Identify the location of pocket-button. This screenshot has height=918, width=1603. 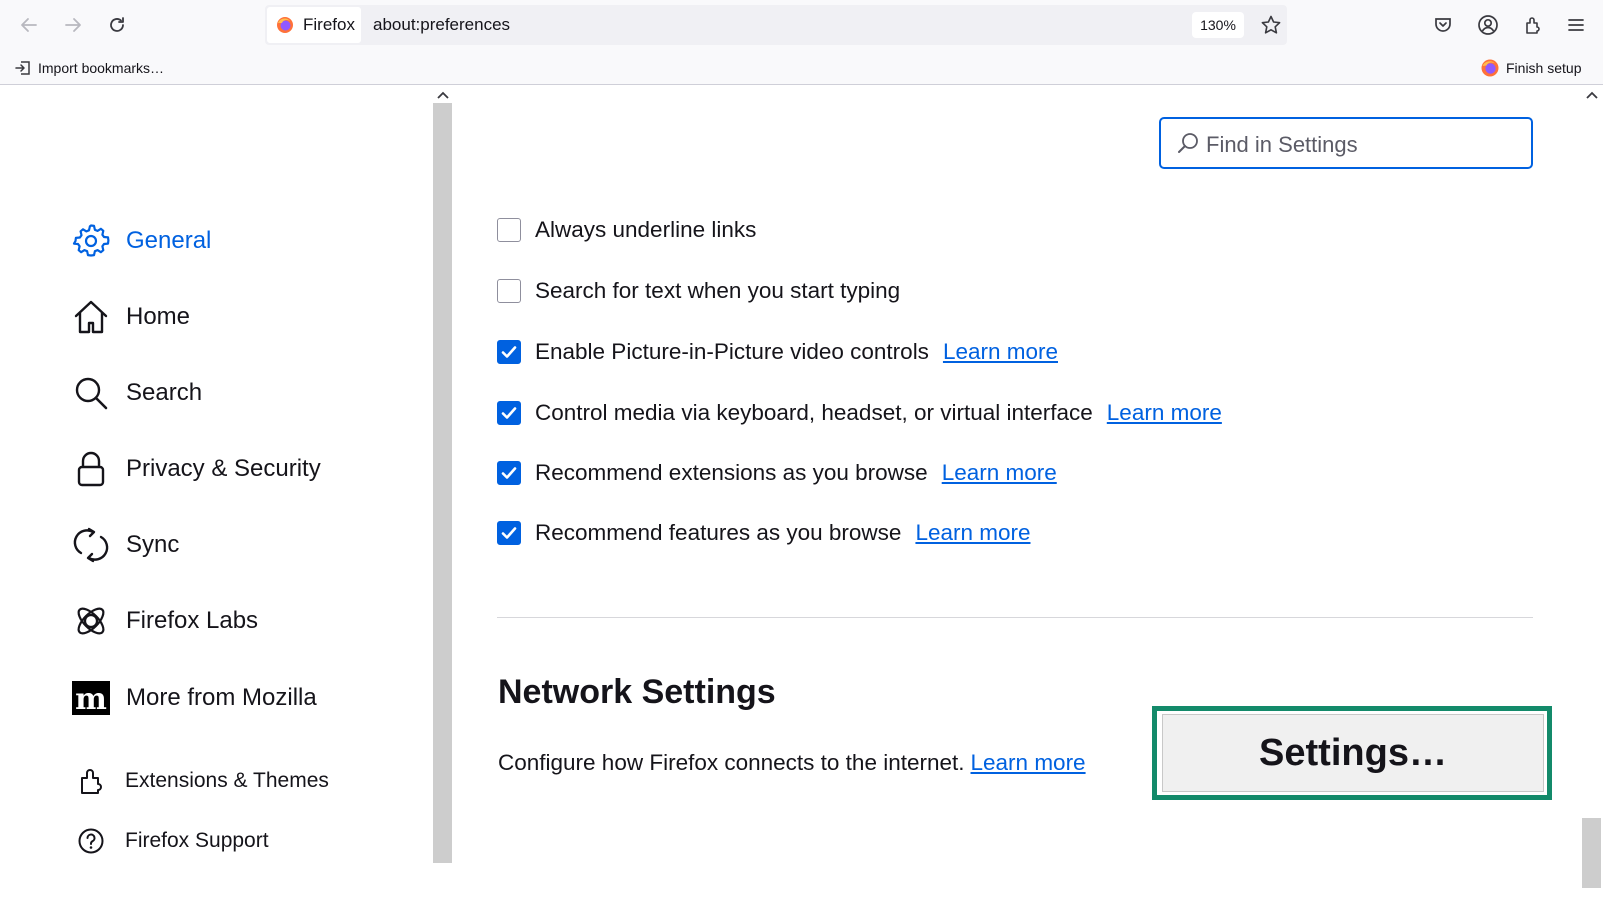
(1443, 25).